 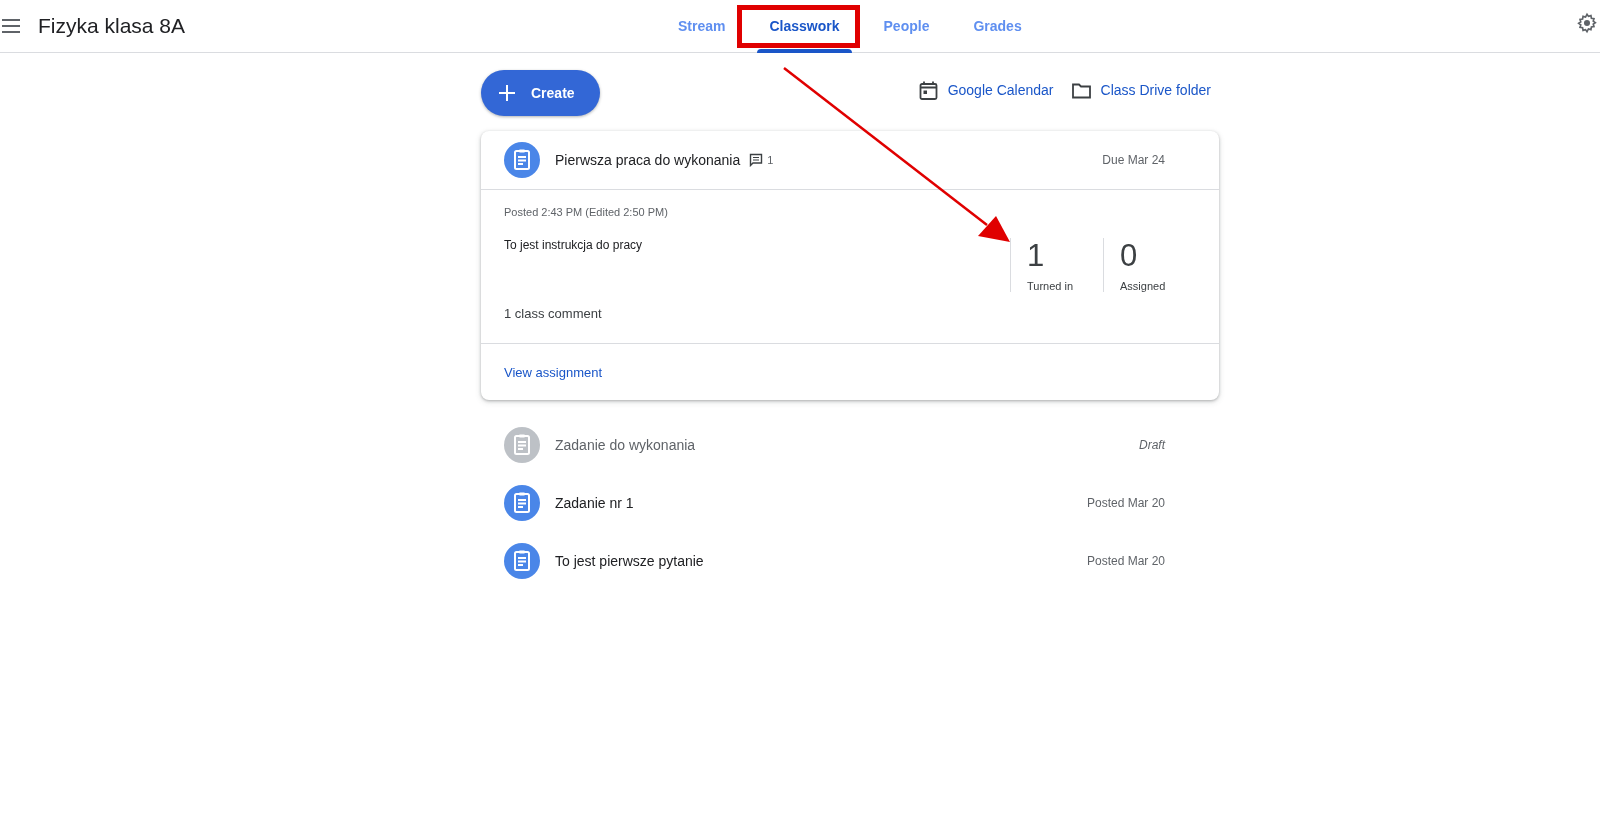 What do you see at coordinates (629, 561) in the screenshot?
I see `assignment-title: To jest pierwsze pytanie` at bounding box center [629, 561].